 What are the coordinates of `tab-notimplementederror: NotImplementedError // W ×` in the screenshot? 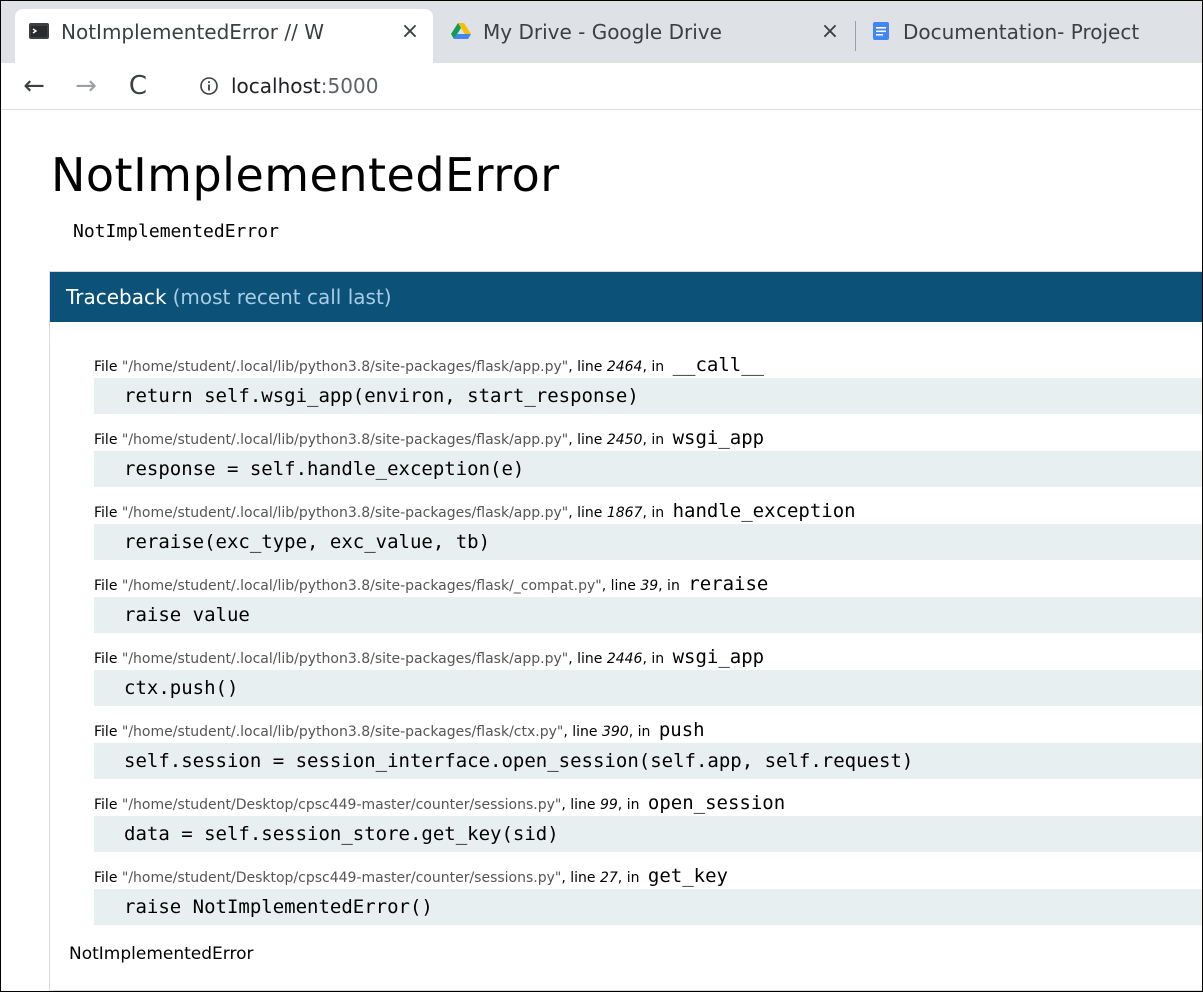 It's located at (224, 36).